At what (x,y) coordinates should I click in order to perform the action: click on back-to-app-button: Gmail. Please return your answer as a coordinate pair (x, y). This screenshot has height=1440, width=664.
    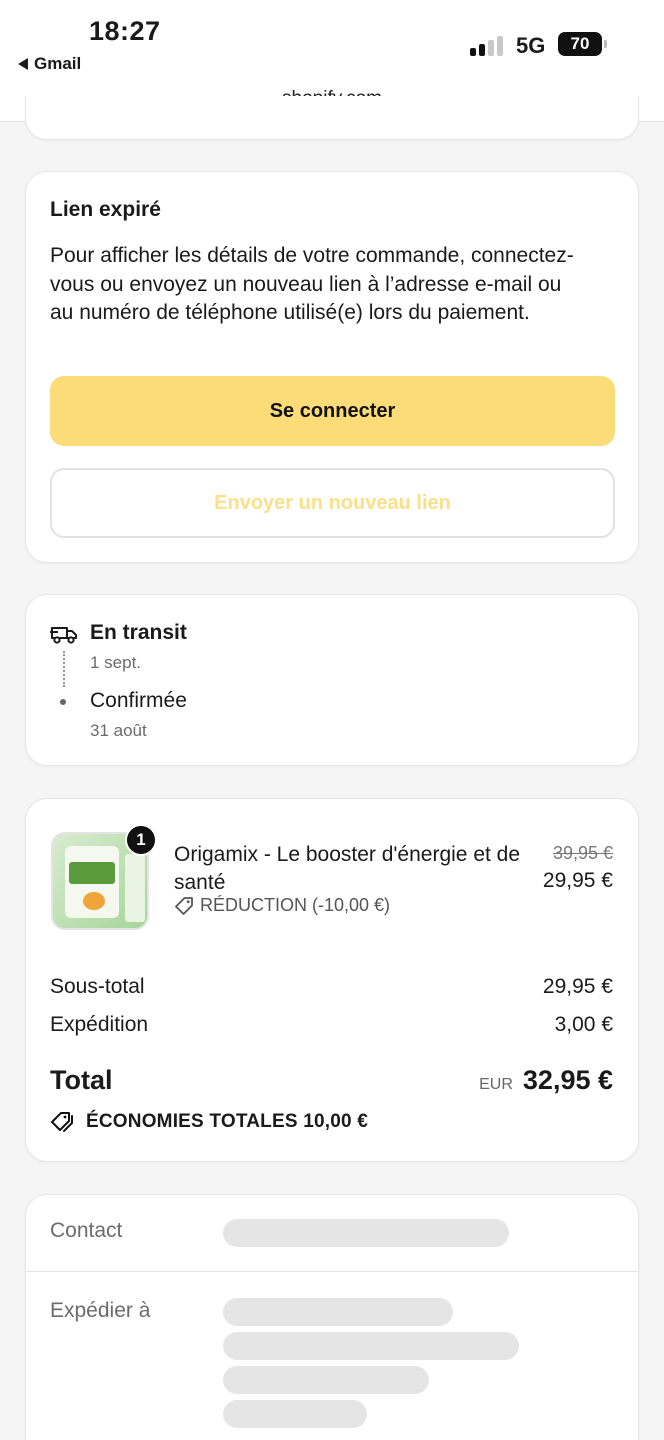
    Looking at the image, I should click on (49, 64).